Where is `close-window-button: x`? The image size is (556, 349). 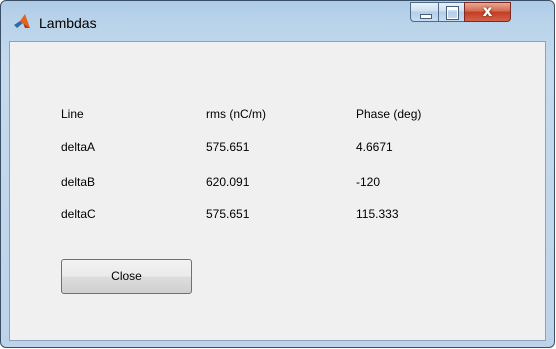
close-window-button: x is located at coordinates (487, 12).